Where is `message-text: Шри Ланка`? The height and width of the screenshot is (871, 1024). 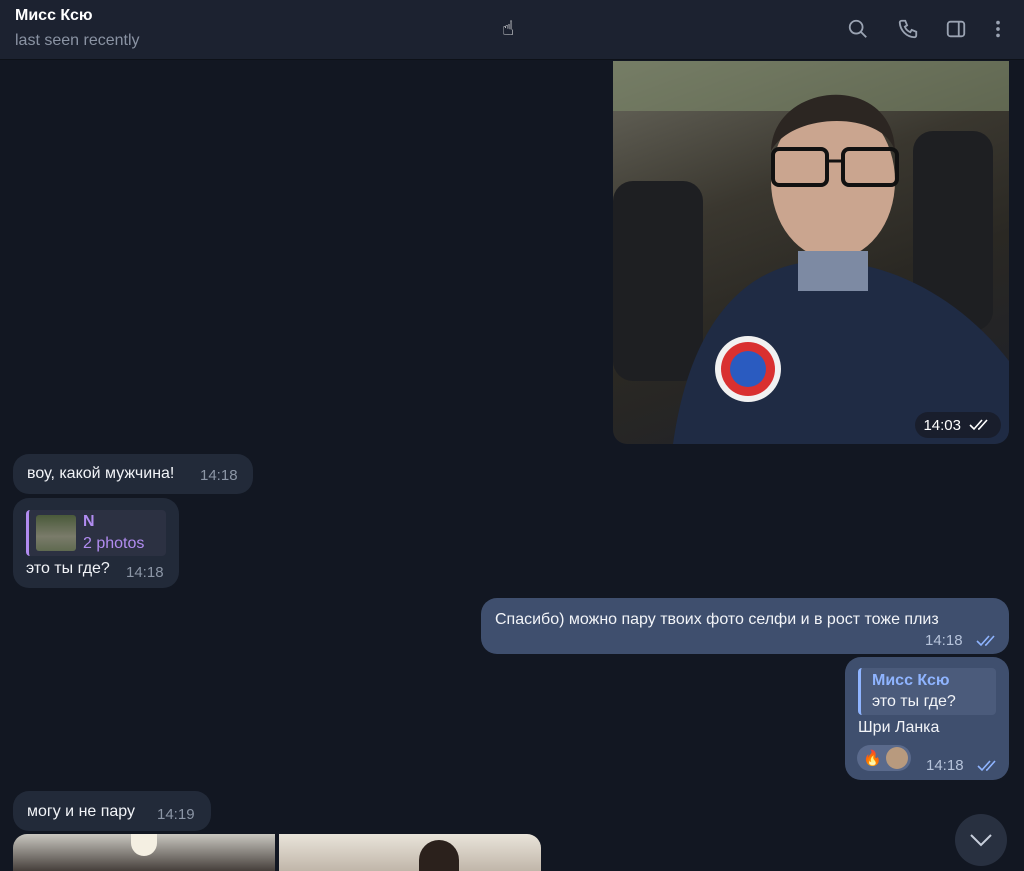 message-text: Шри Ланка is located at coordinates (899, 727).